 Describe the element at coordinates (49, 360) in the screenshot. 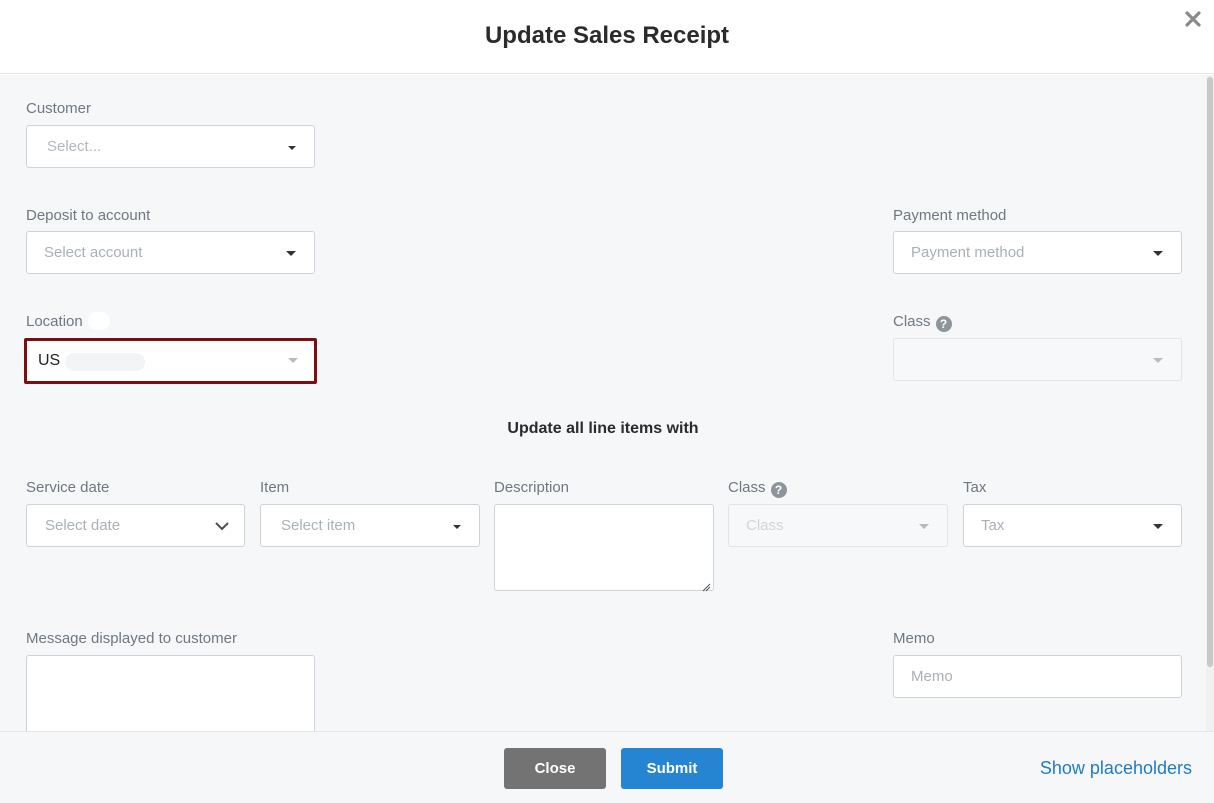

I see `location-value: US` at that location.